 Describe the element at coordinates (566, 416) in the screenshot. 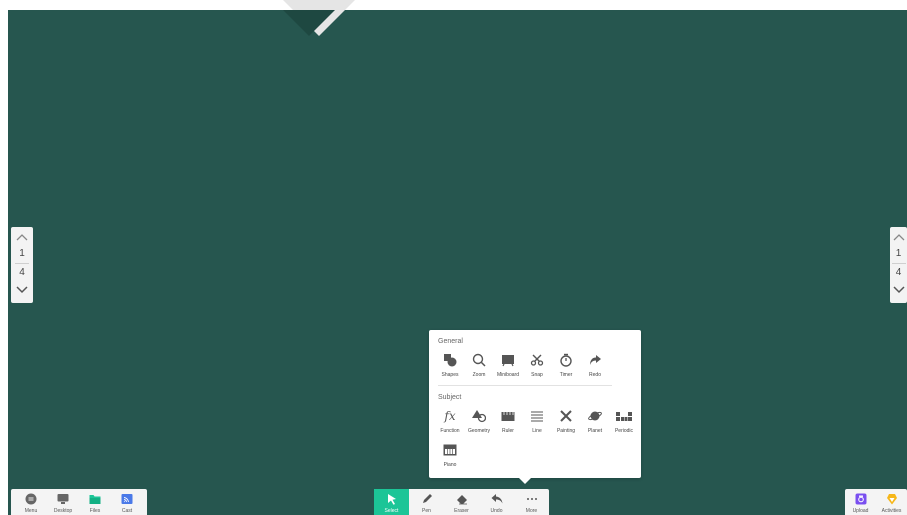

I see `painting-icon` at that location.